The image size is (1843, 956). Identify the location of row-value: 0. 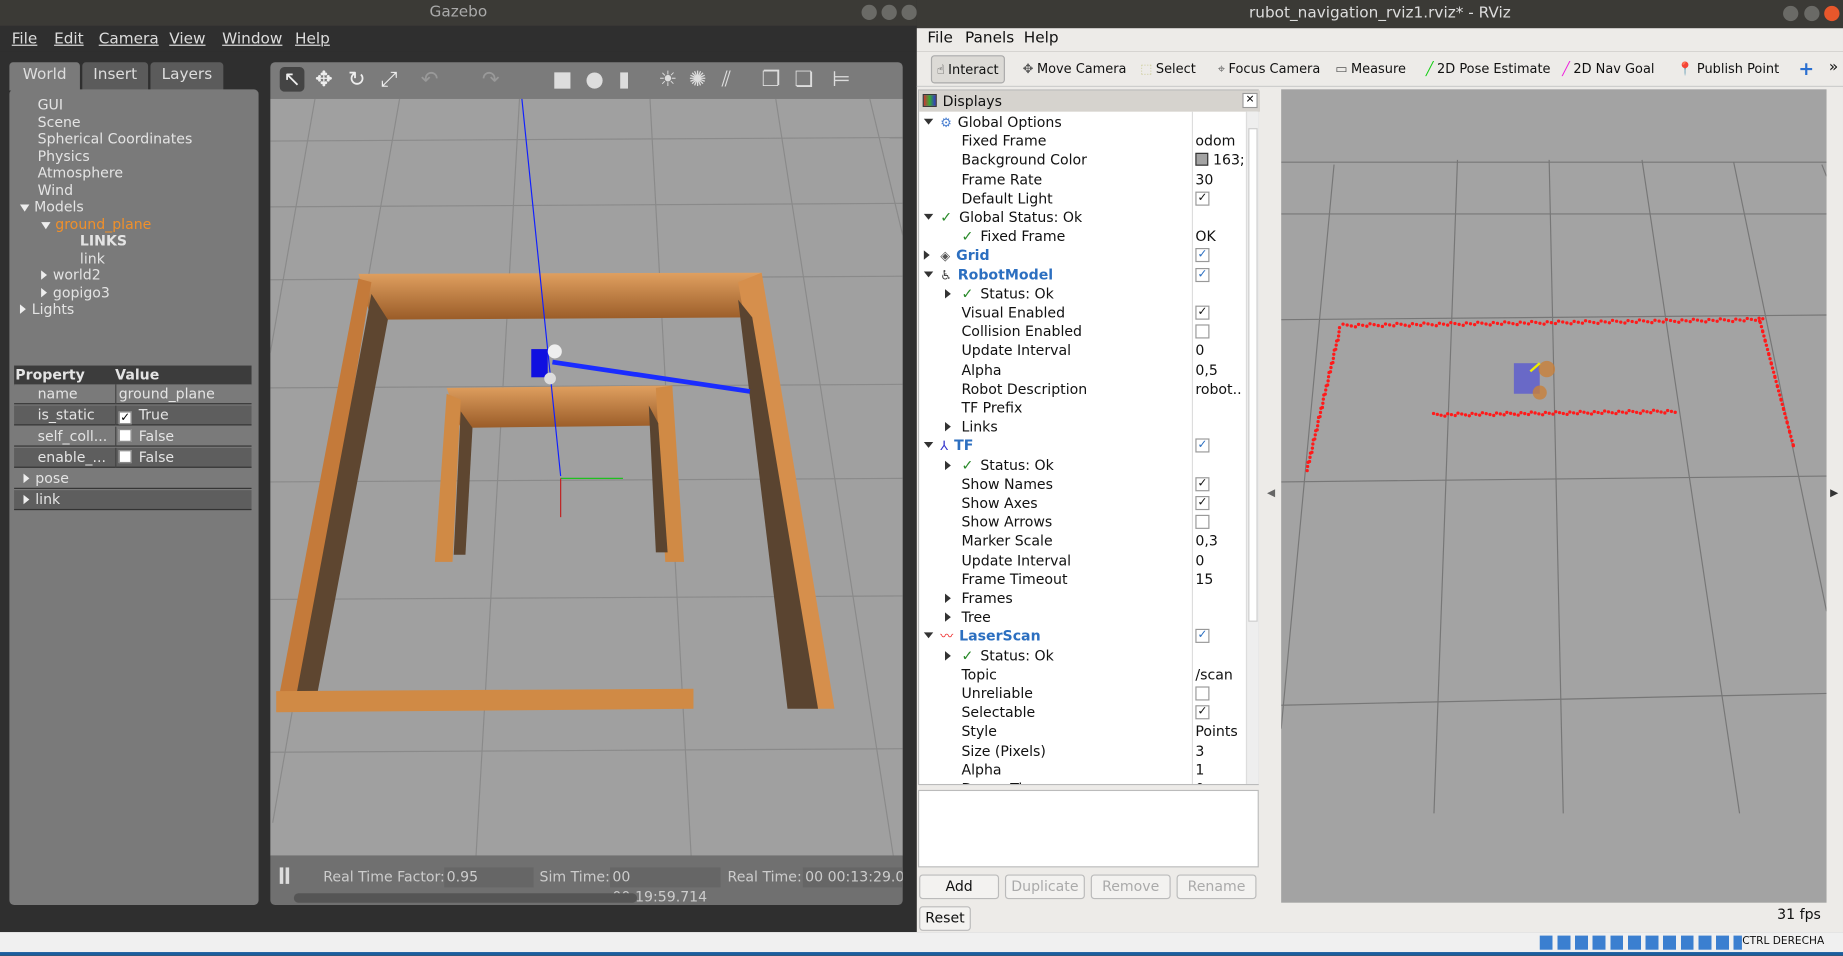
(1199, 781).